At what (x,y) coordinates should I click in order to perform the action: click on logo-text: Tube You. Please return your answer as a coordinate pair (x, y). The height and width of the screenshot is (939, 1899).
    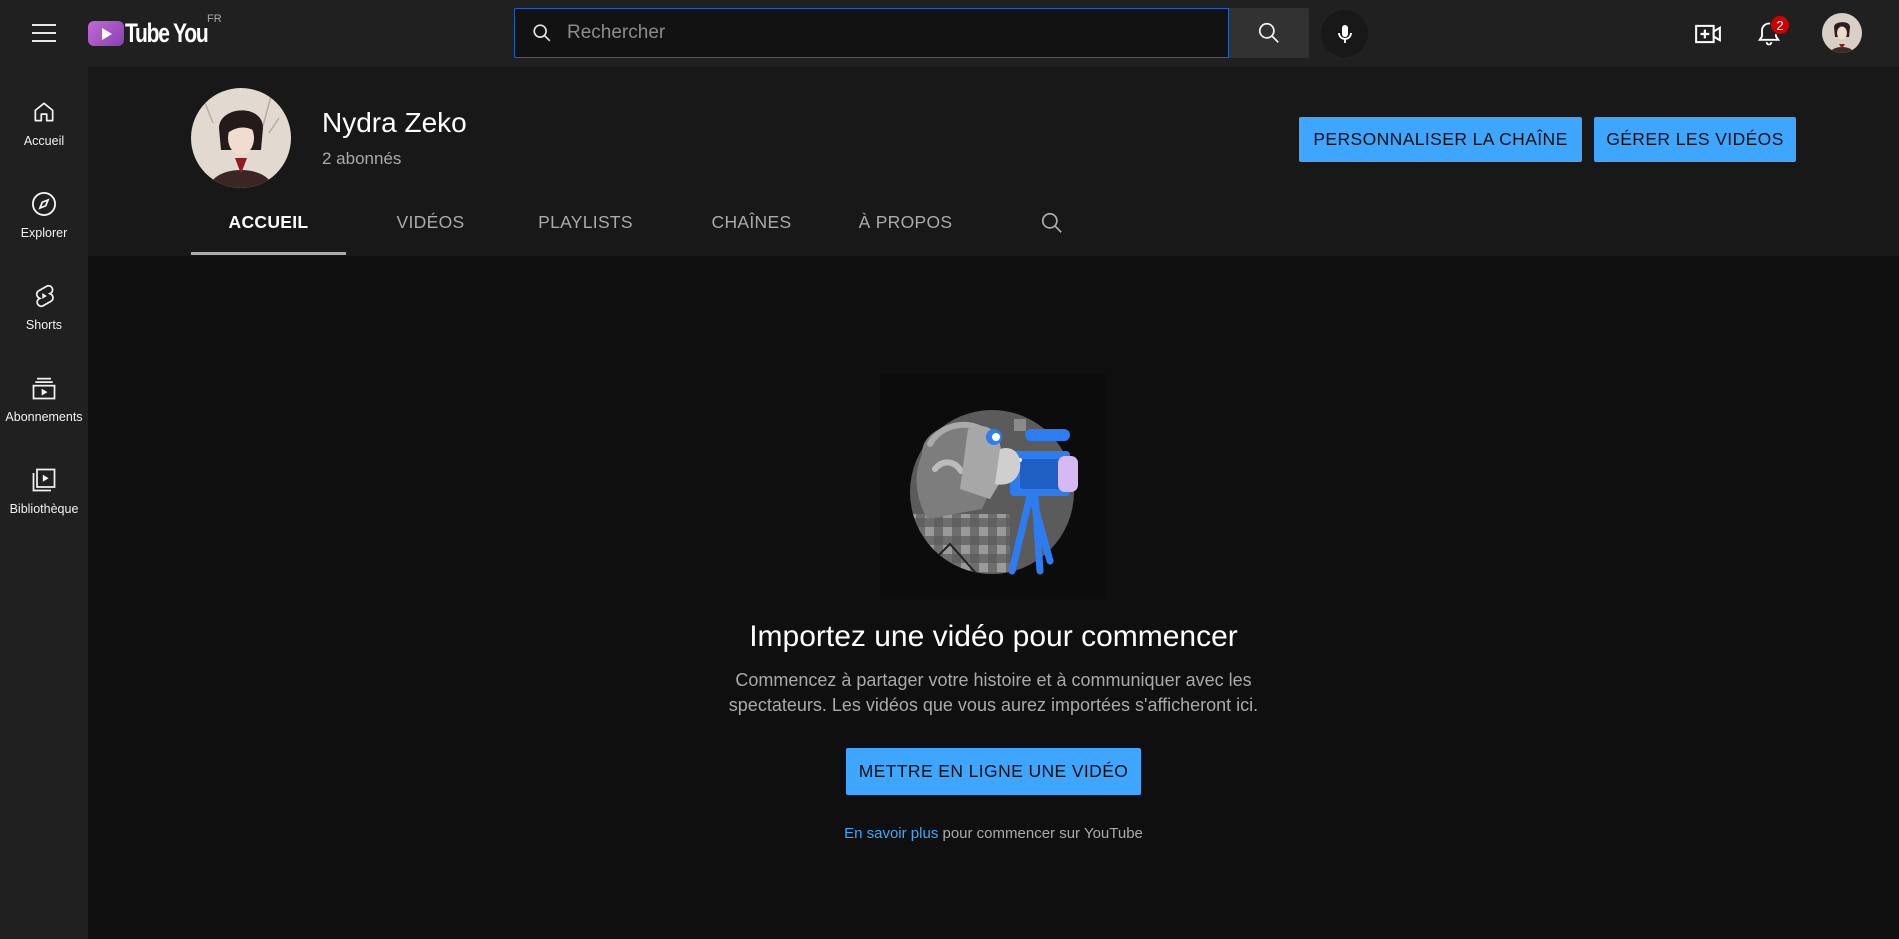
    Looking at the image, I should click on (167, 32).